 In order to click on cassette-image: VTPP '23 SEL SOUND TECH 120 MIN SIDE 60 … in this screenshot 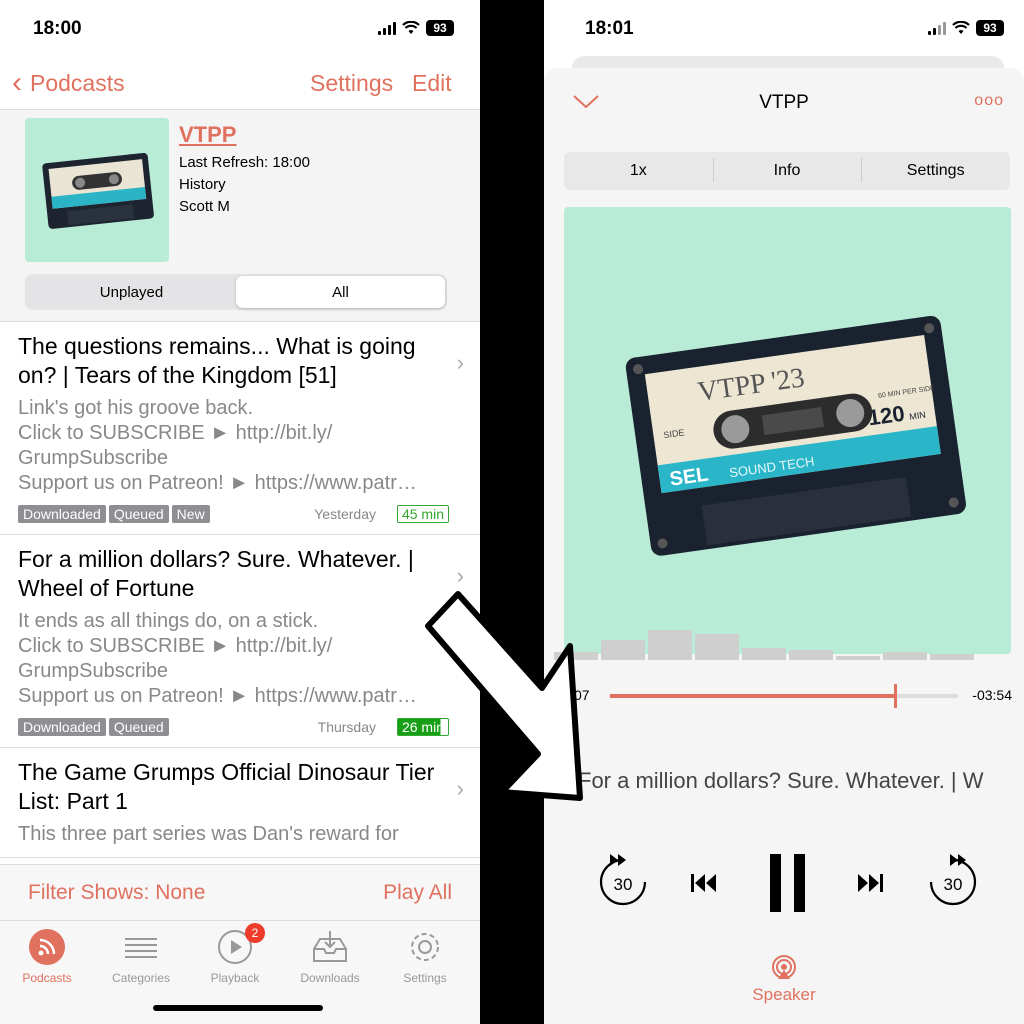, I will do `click(795, 435)`.